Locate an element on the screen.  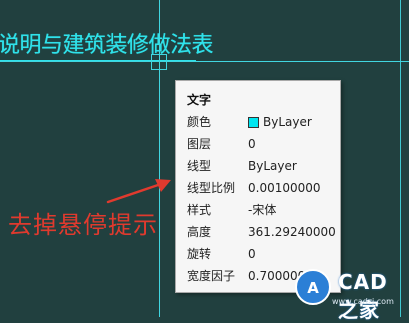
prop-row-style: 样式 -宋体 is located at coordinates (262, 210).